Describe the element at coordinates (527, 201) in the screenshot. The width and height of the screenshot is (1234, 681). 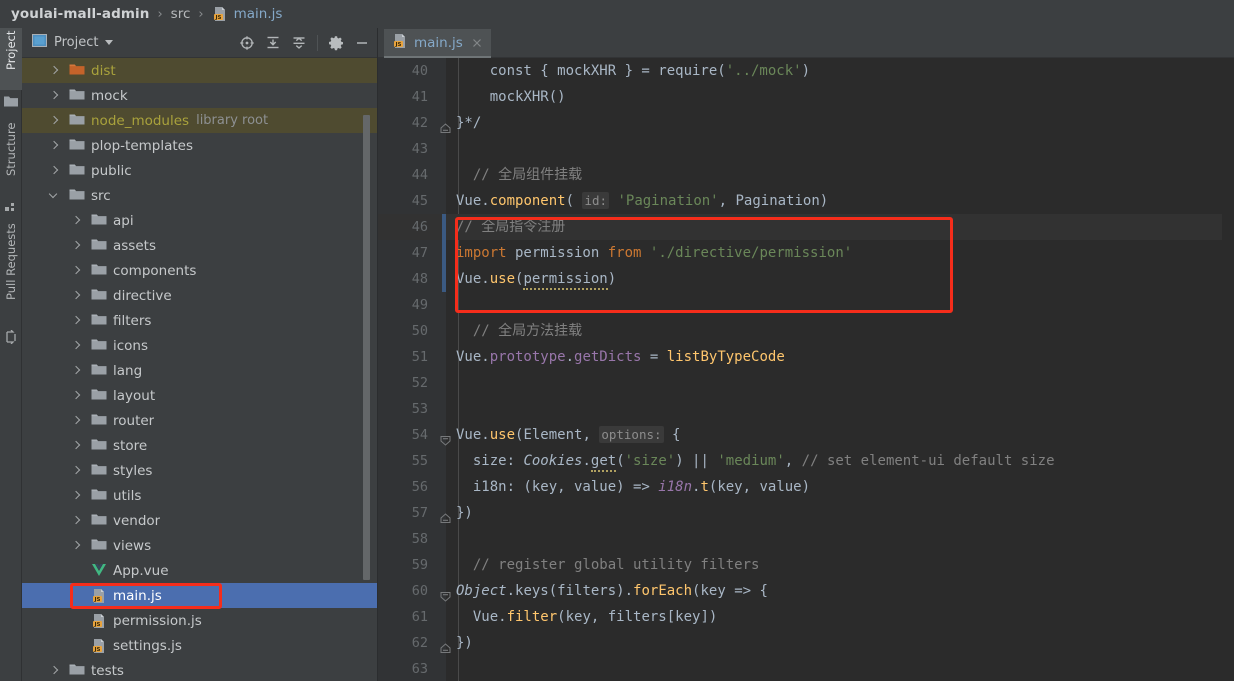
I see `token: component` at that location.